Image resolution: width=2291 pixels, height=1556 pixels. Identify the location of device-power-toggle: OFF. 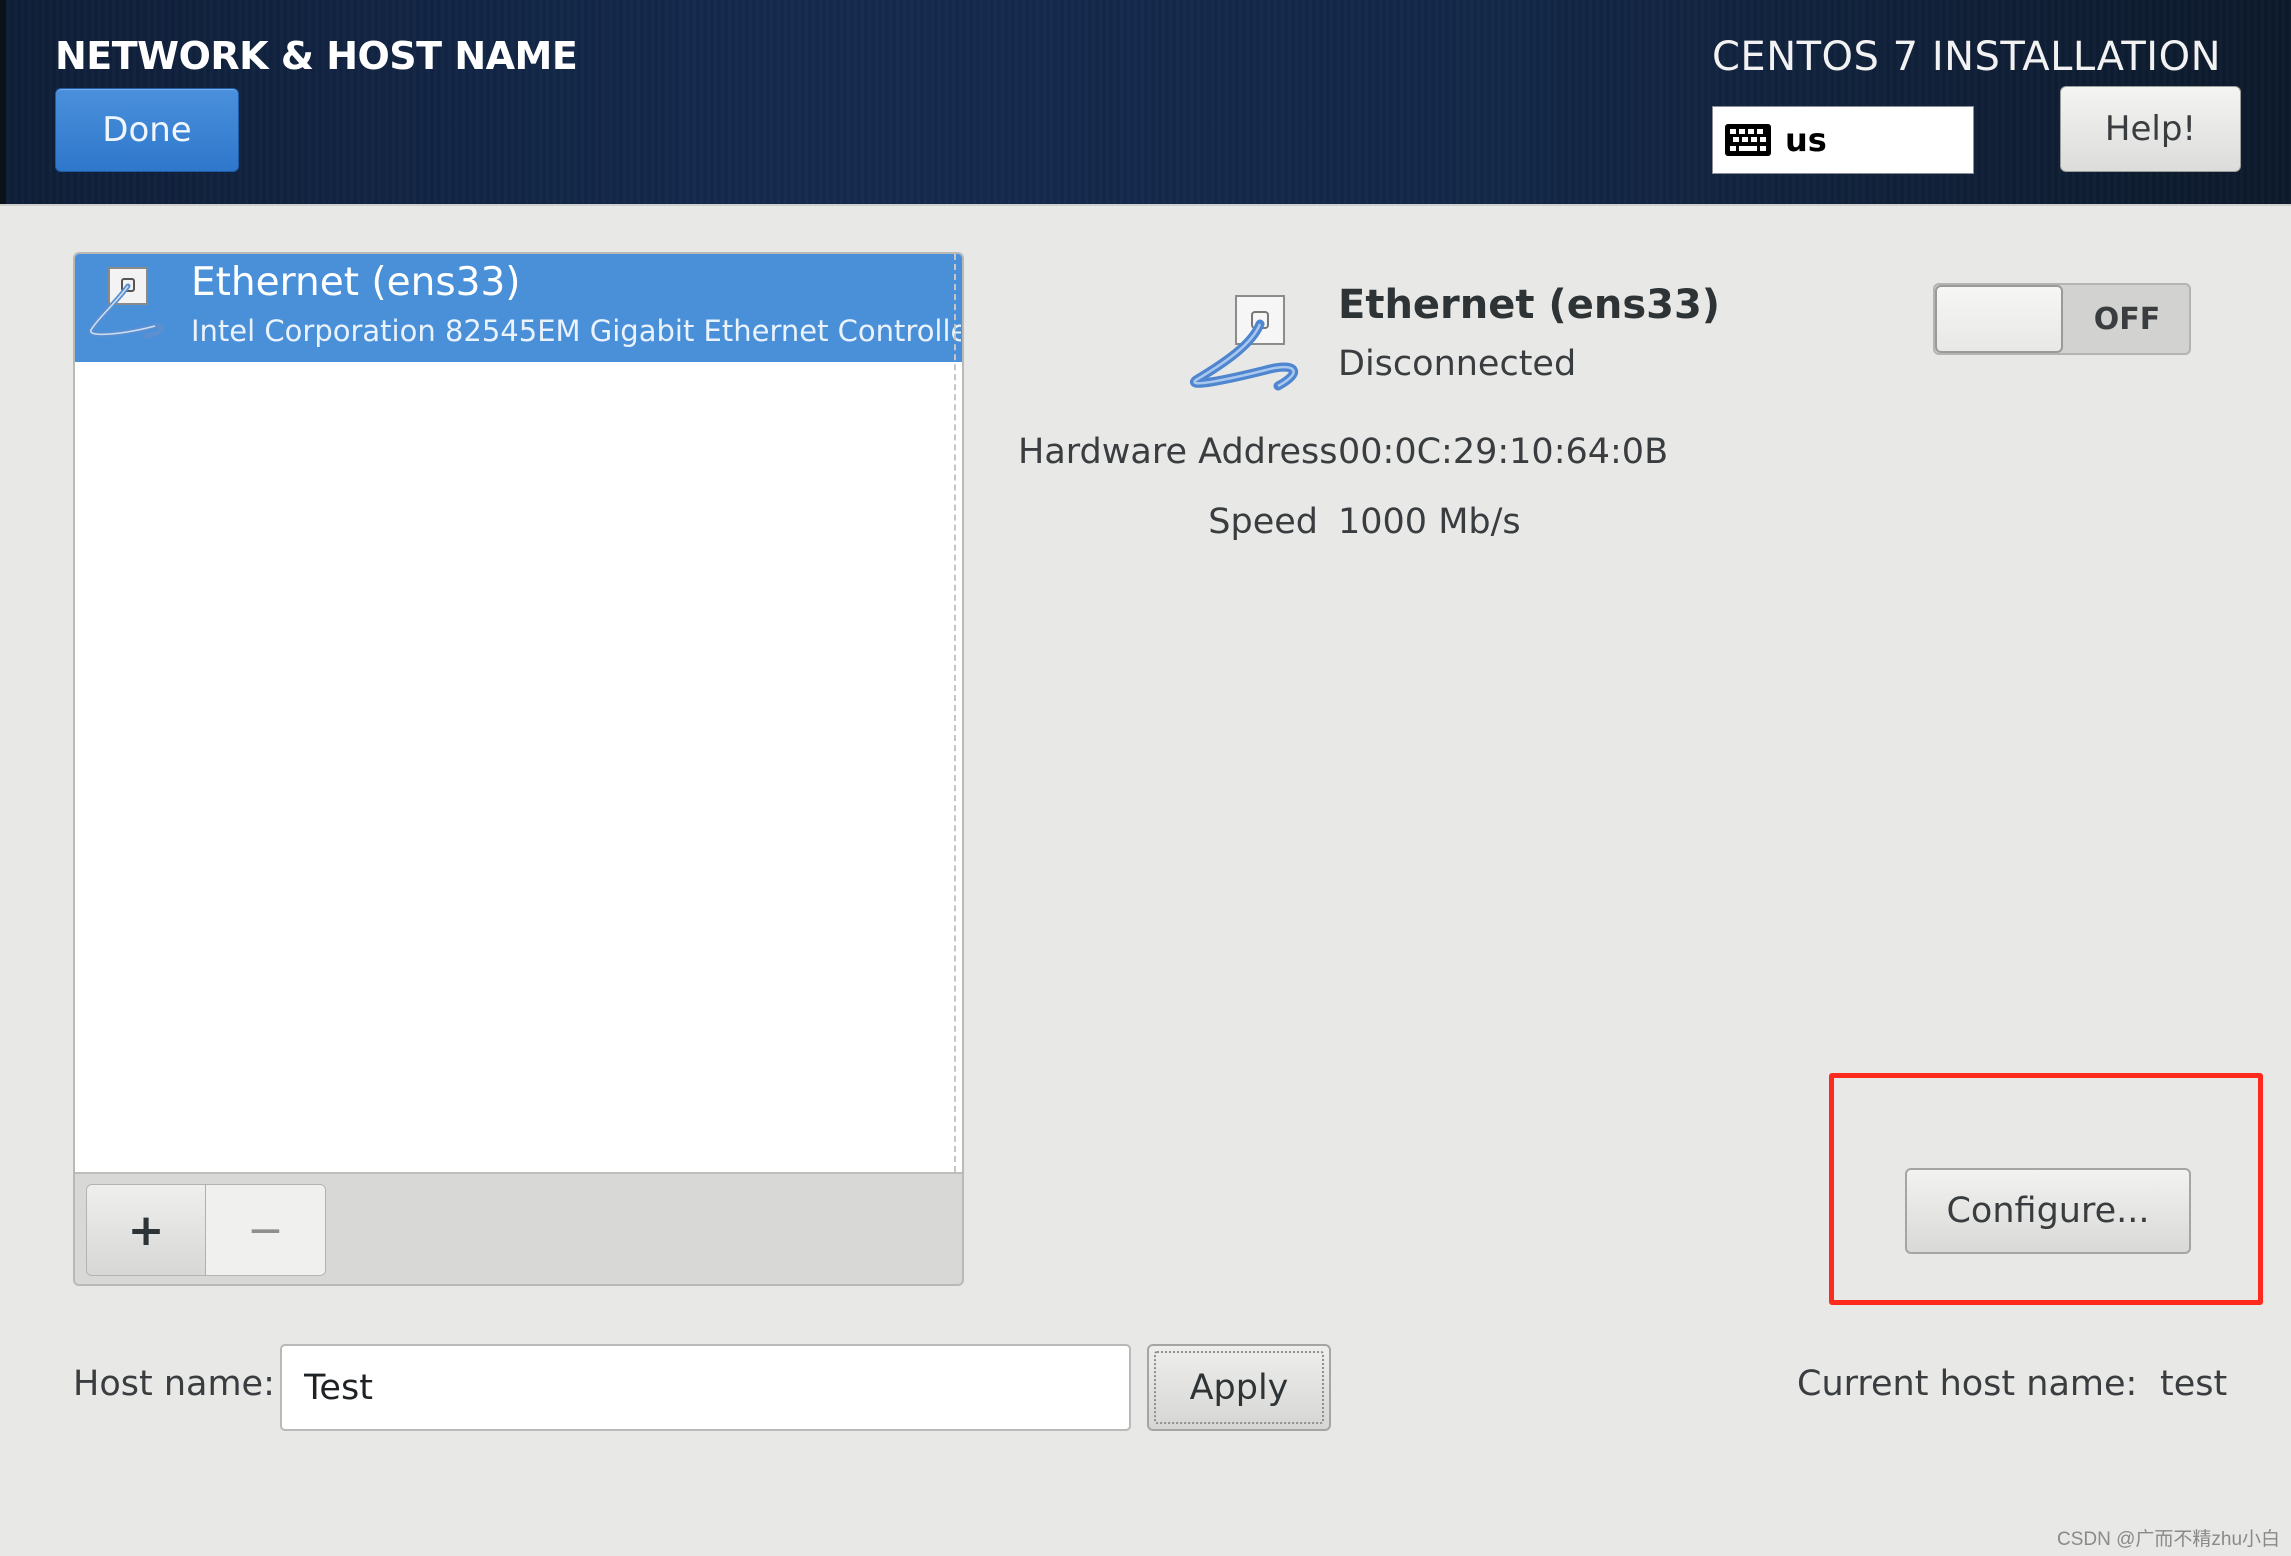
(2062, 319).